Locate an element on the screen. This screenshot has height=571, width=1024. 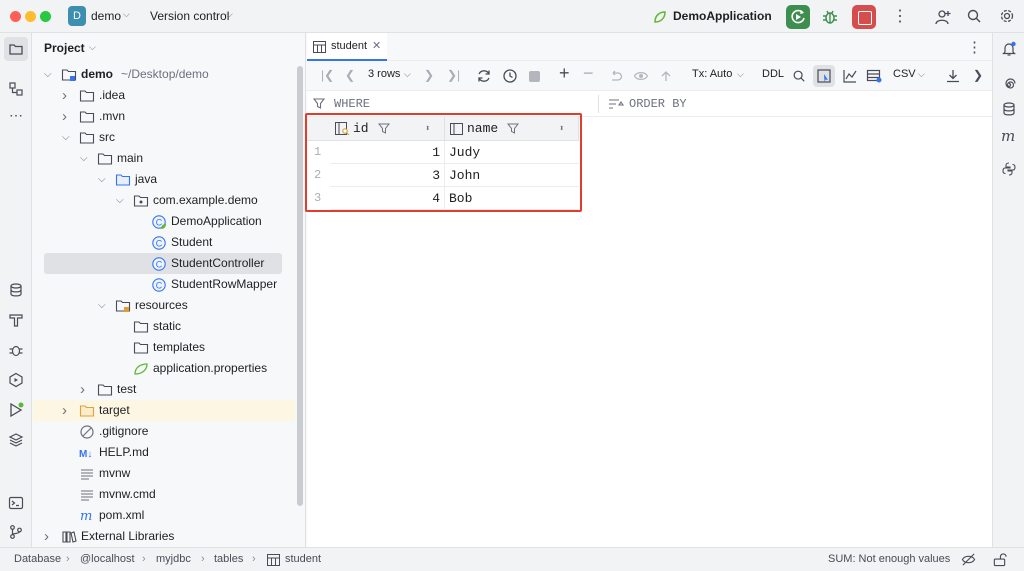
build-hammer-icon is located at coordinates (16, 320).